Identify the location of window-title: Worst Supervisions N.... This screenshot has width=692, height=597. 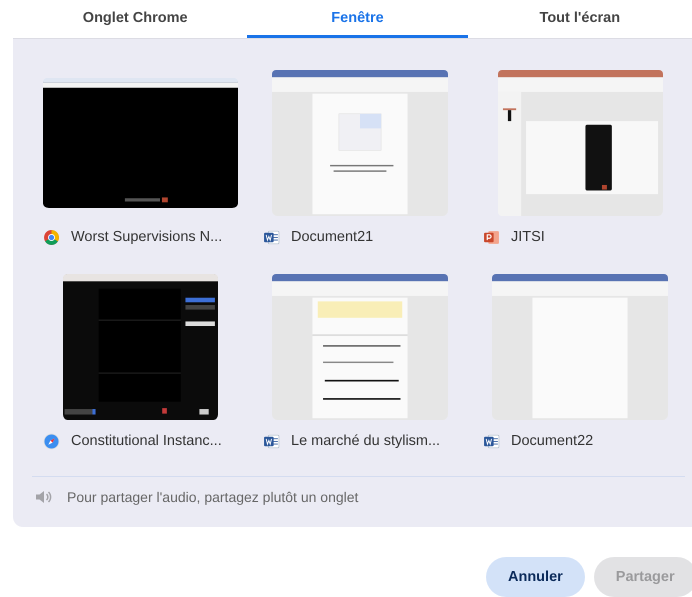
(146, 237).